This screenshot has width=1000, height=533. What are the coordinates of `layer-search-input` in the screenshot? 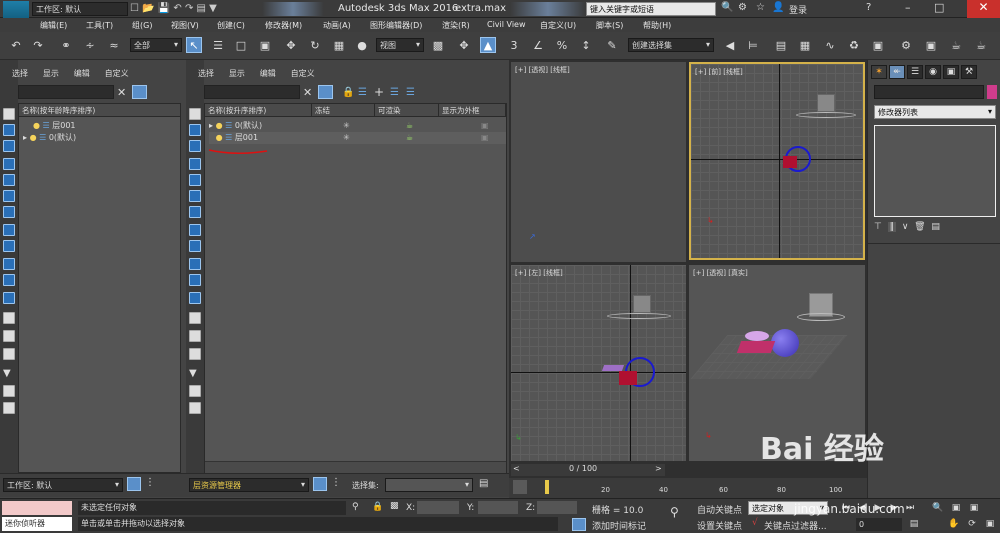 It's located at (252, 92).